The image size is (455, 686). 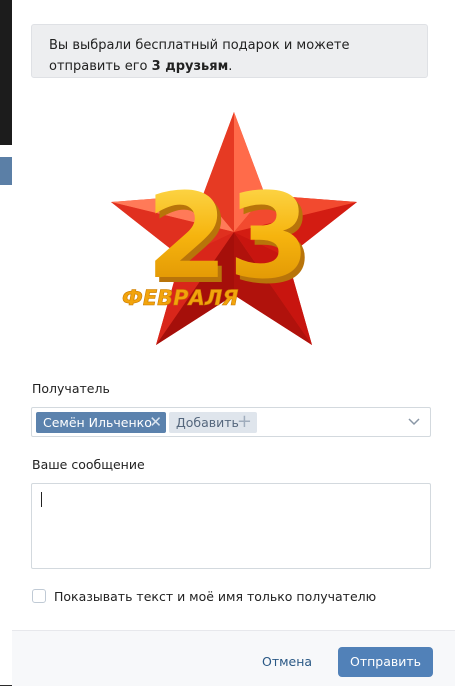 What do you see at coordinates (414, 422) in the screenshot?
I see `chevron-down-icon` at bounding box center [414, 422].